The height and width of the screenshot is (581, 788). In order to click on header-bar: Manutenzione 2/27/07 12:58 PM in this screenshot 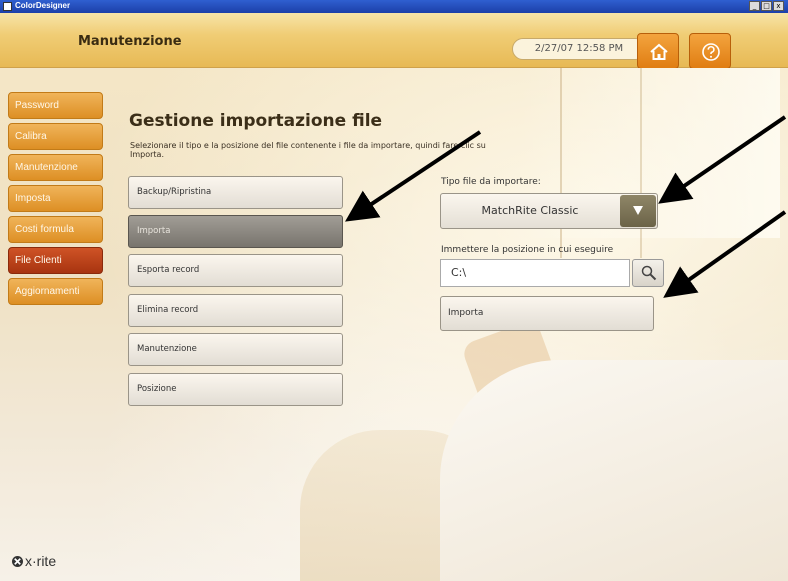, I will do `click(394, 41)`.